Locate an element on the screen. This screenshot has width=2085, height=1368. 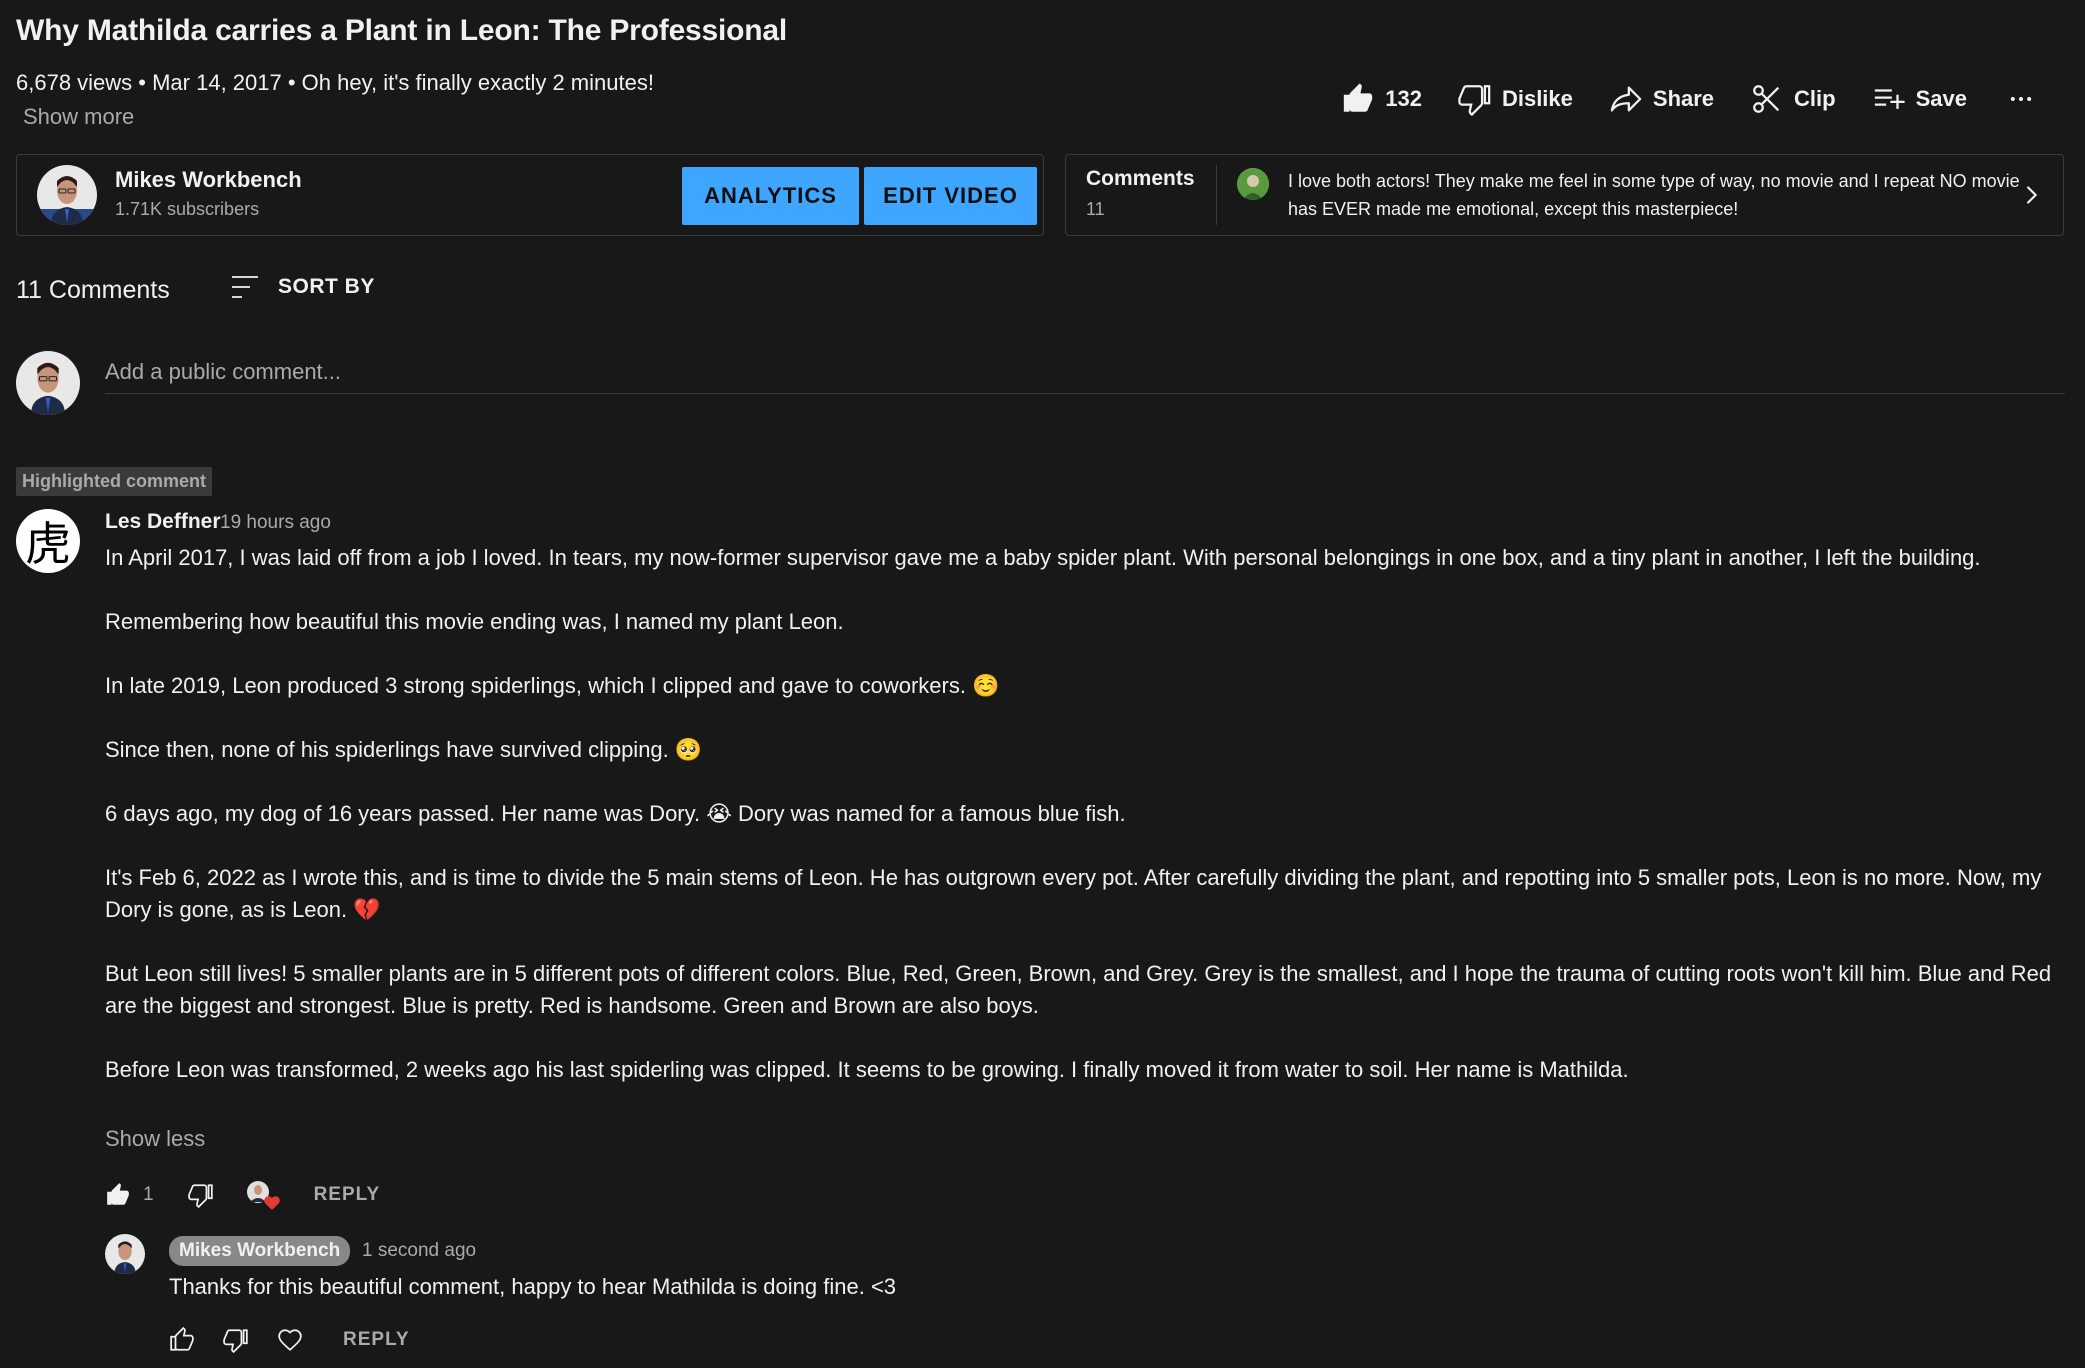
reply-reply-button: REPLY is located at coordinates (376, 1340).